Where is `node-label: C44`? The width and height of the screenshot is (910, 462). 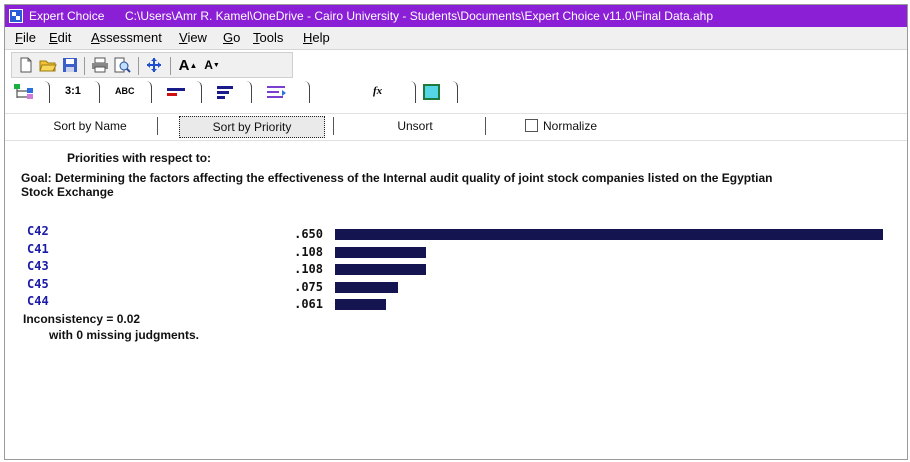 node-label: C44 is located at coordinates (38, 301).